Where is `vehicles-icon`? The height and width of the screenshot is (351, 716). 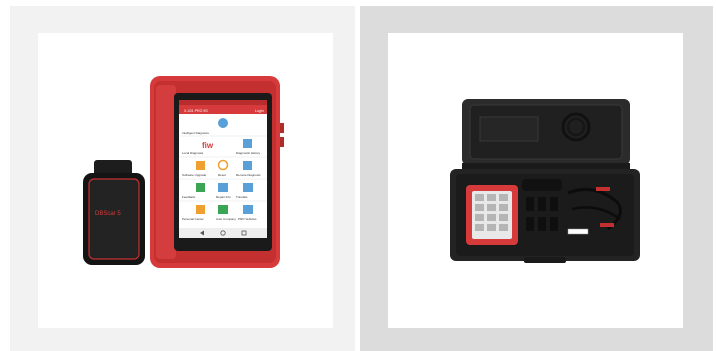
vehicles-icon is located at coordinates (248, 209).